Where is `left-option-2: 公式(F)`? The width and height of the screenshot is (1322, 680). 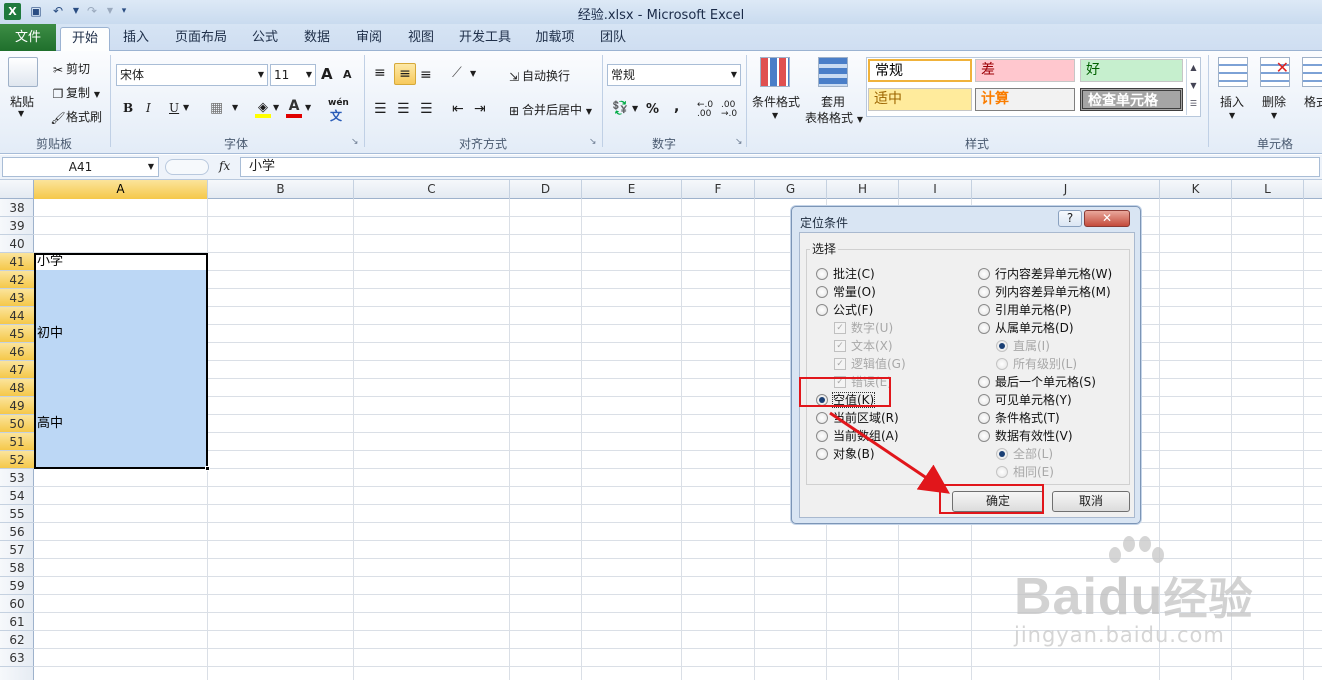 left-option-2: 公式(F) is located at coordinates (844, 310).